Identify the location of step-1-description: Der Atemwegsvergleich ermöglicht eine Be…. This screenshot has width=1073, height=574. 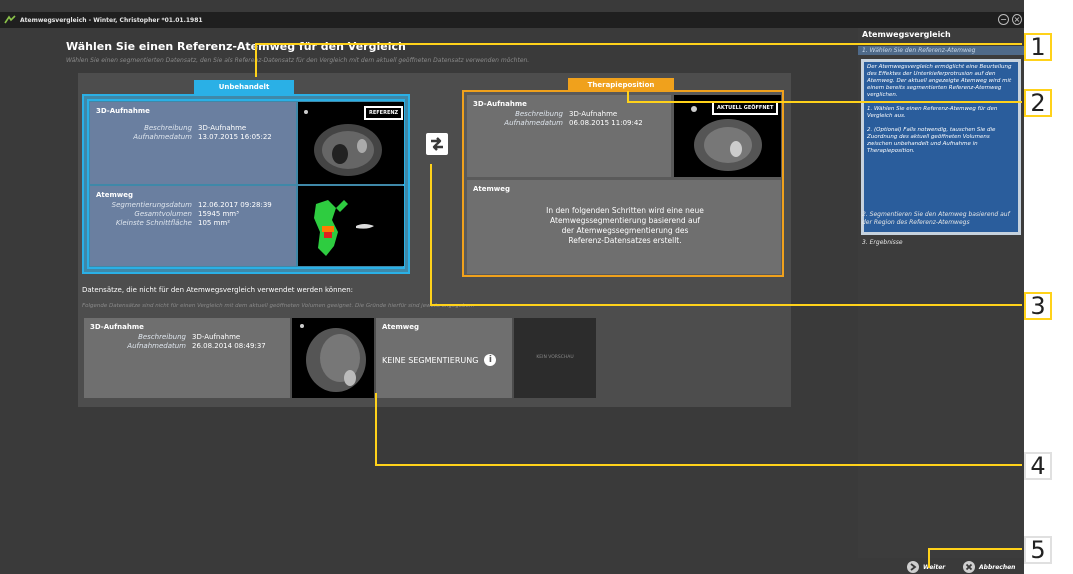
(941, 147).